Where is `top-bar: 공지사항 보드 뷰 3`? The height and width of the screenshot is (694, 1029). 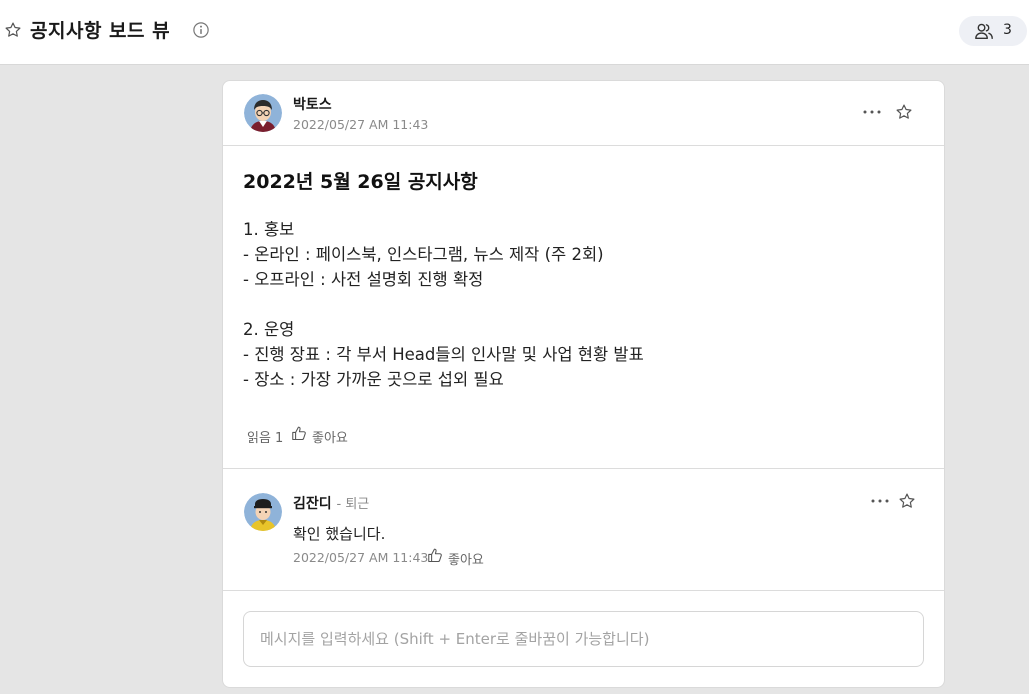 top-bar: 공지사항 보드 뷰 3 is located at coordinates (514, 32).